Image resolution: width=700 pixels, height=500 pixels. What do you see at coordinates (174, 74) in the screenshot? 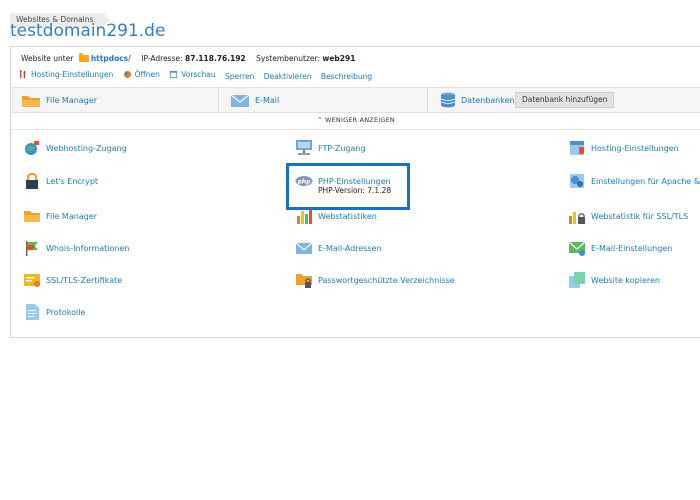
I see `preview-window-icon` at bounding box center [174, 74].